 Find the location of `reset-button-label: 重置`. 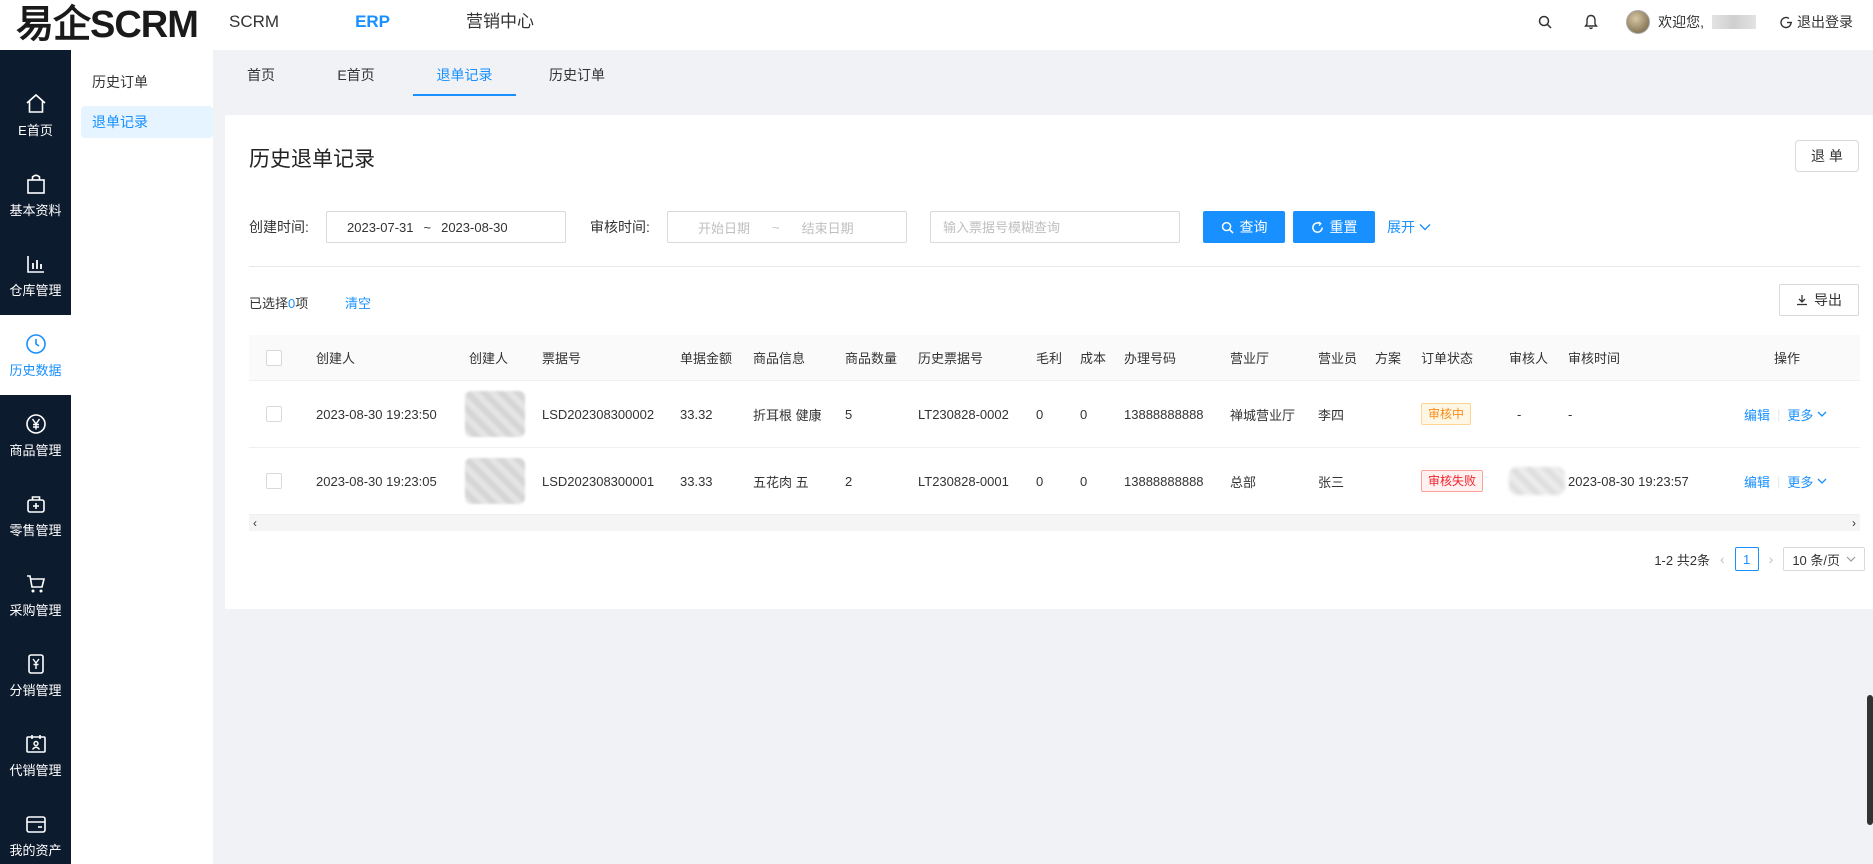

reset-button-label: 重置 is located at coordinates (1343, 227).